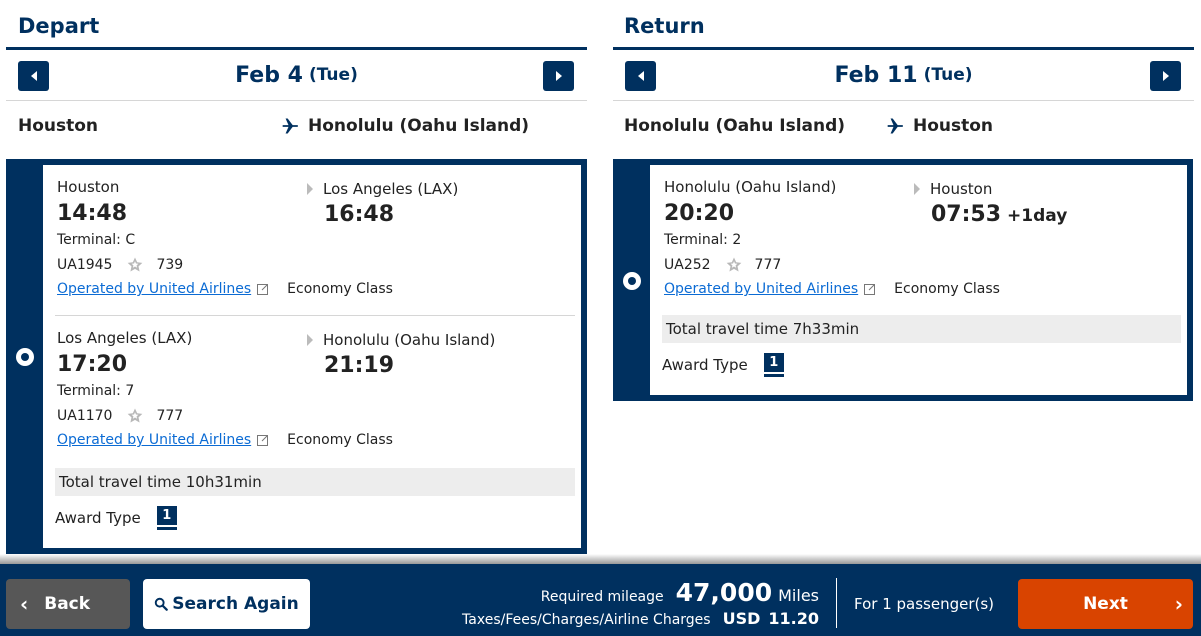  I want to click on depart-title: Depart, so click(296, 25).